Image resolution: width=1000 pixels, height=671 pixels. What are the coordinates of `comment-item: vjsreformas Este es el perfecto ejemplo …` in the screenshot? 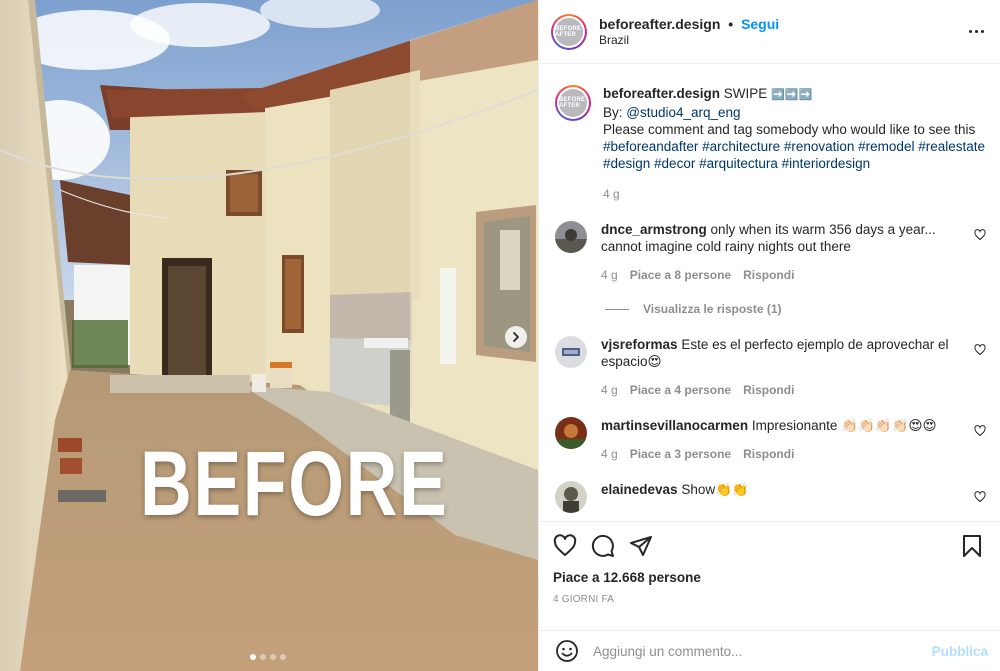 It's located at (770, 367).